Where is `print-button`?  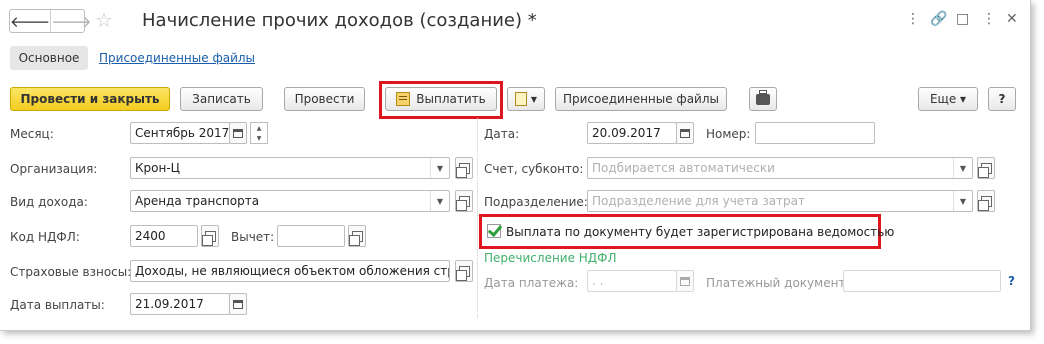
print-button is located at coordinates (763, 99).